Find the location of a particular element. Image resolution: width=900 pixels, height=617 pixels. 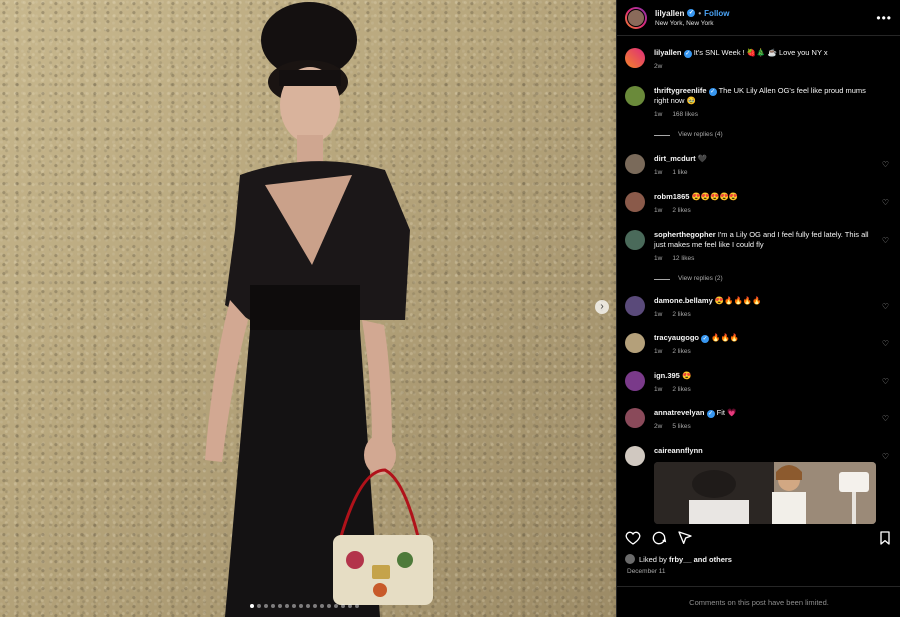

more-options-icon: ••• is located at coordinates (884, 18).